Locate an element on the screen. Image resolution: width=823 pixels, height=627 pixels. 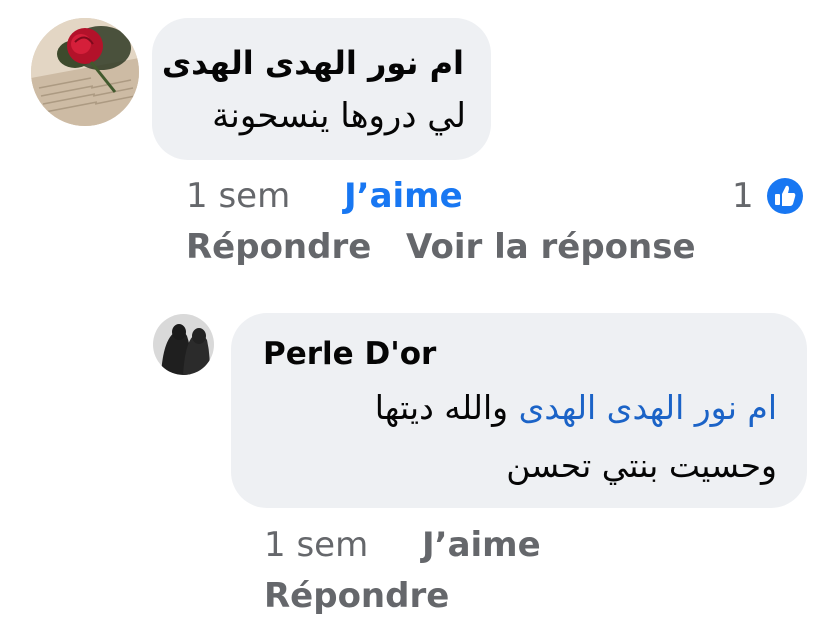
comment-time: 1 sem is located at coordinates (238, 196).